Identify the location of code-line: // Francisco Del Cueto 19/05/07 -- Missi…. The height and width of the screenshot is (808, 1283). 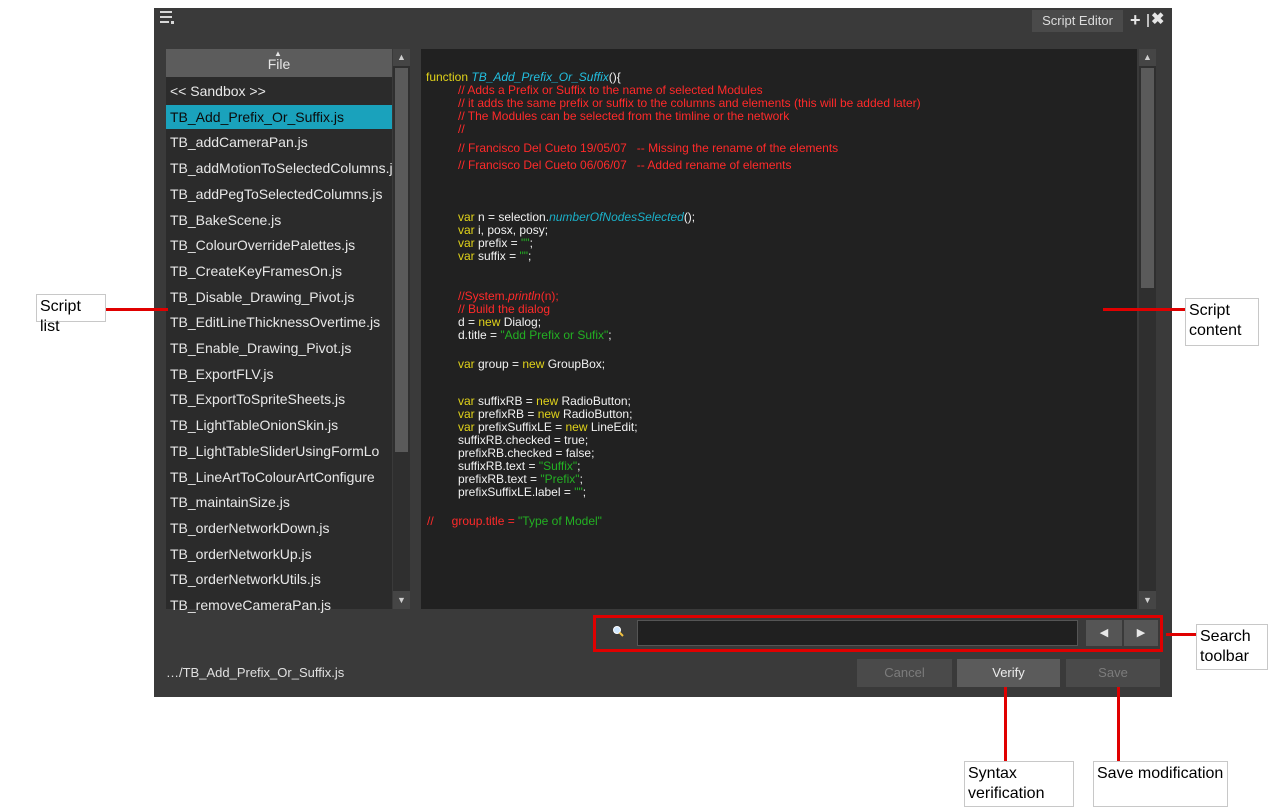
(648, 148).